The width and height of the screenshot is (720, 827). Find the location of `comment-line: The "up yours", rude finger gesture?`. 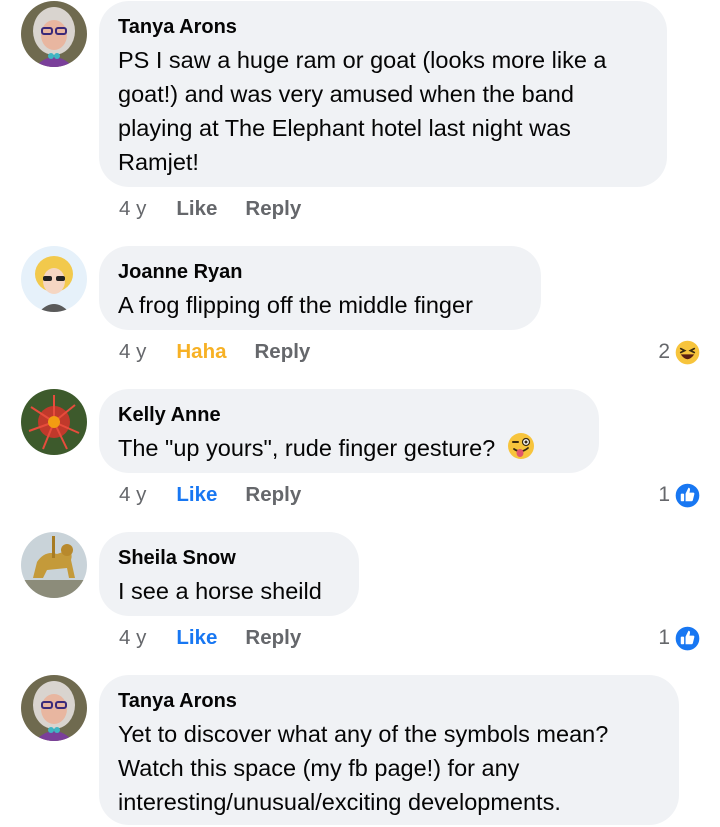

comment-line: The "up yours", rude finger gesture? is located at coordinates (307, 448).